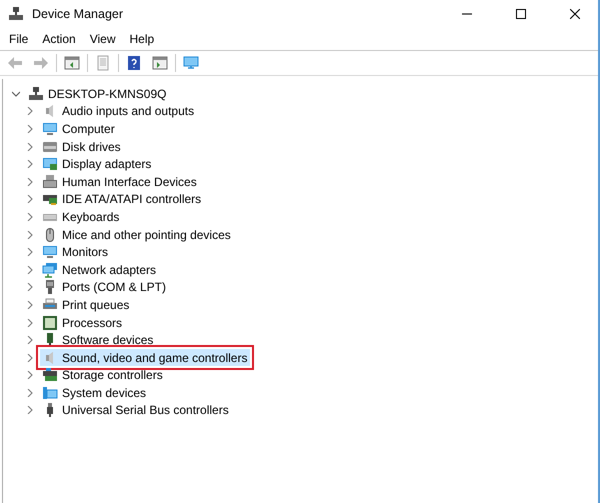 The width and height of the screenshot is (600, 503). I want to click on tree-item: Monitors, so click(76, 252).